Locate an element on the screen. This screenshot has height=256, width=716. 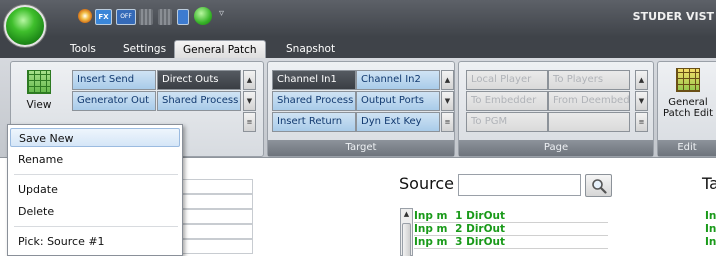
to-pgm-button: To PGM is located at coordinates (507, 122).